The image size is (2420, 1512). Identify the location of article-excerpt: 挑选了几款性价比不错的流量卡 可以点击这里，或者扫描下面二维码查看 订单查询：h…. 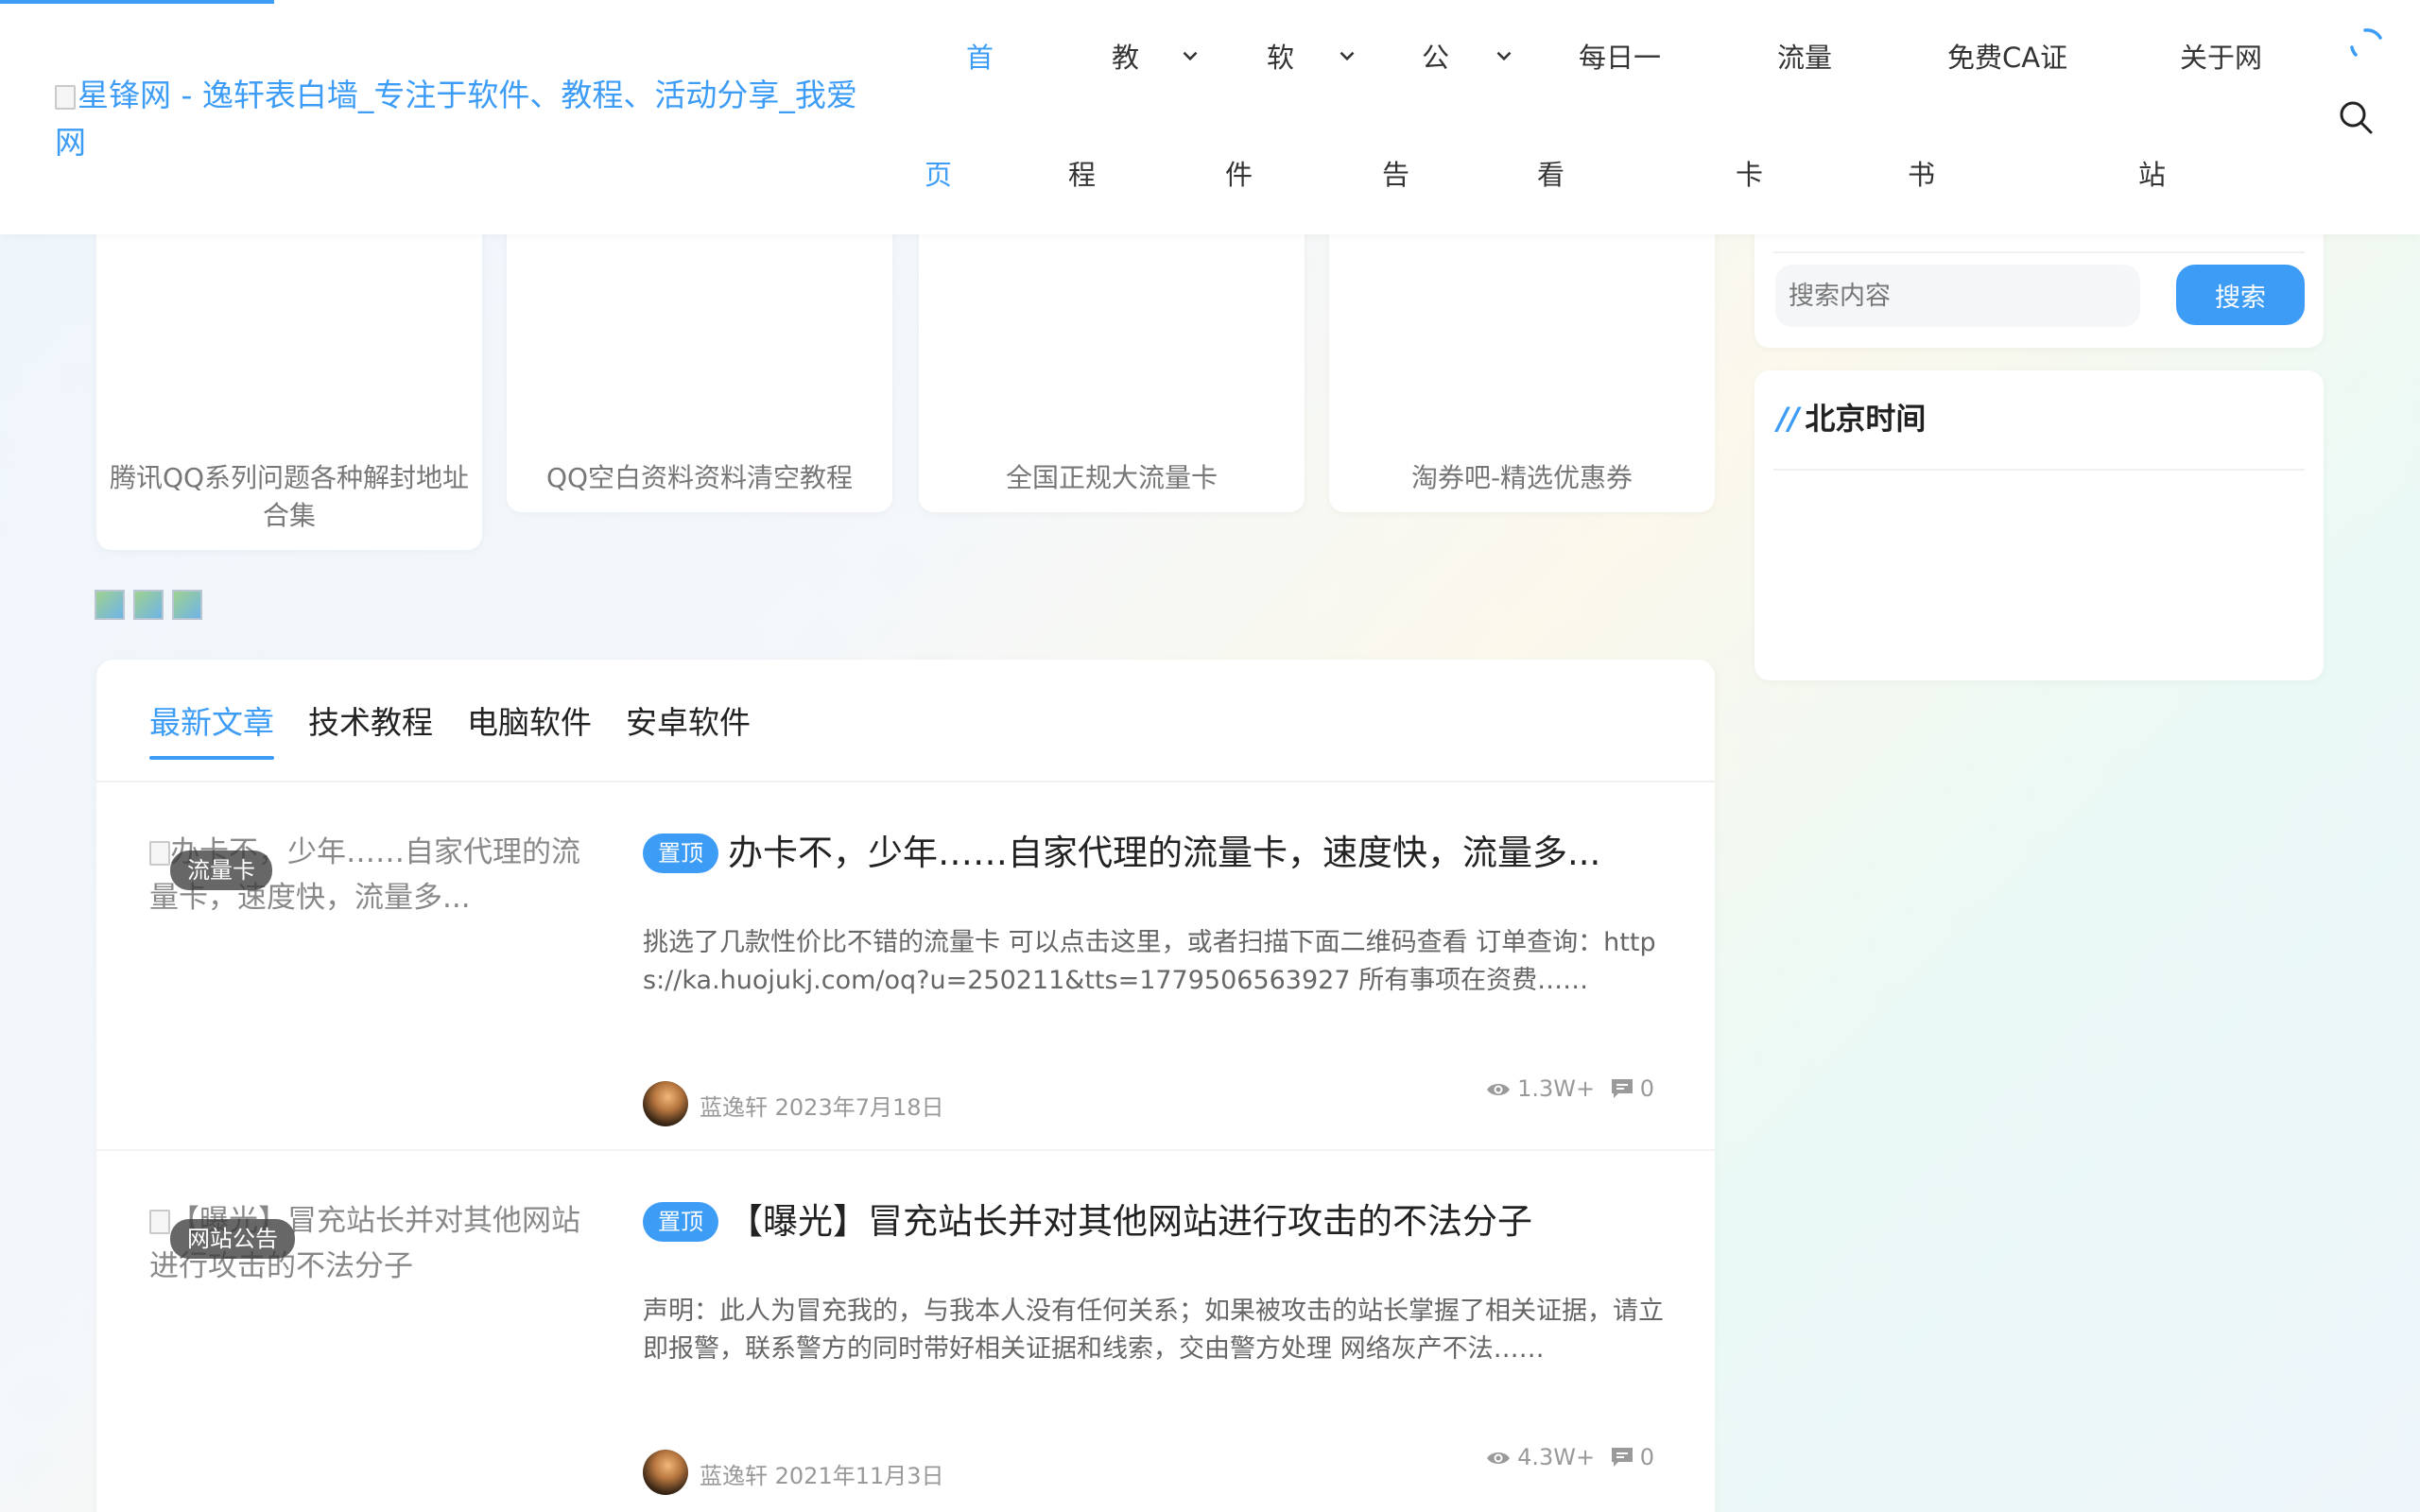
(1149, 961).